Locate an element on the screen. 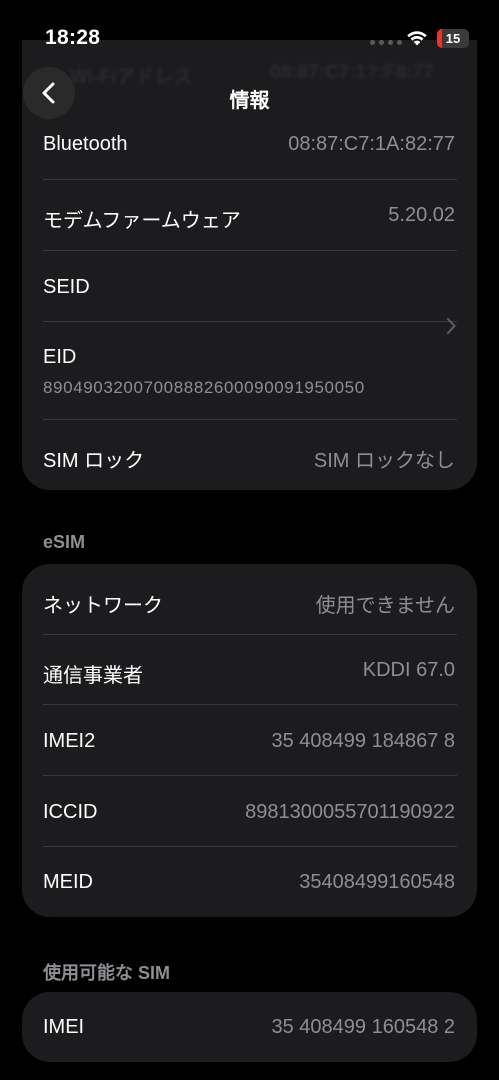  row-value: 35 408499 160548 2 is located at coordinates (363, 1027).